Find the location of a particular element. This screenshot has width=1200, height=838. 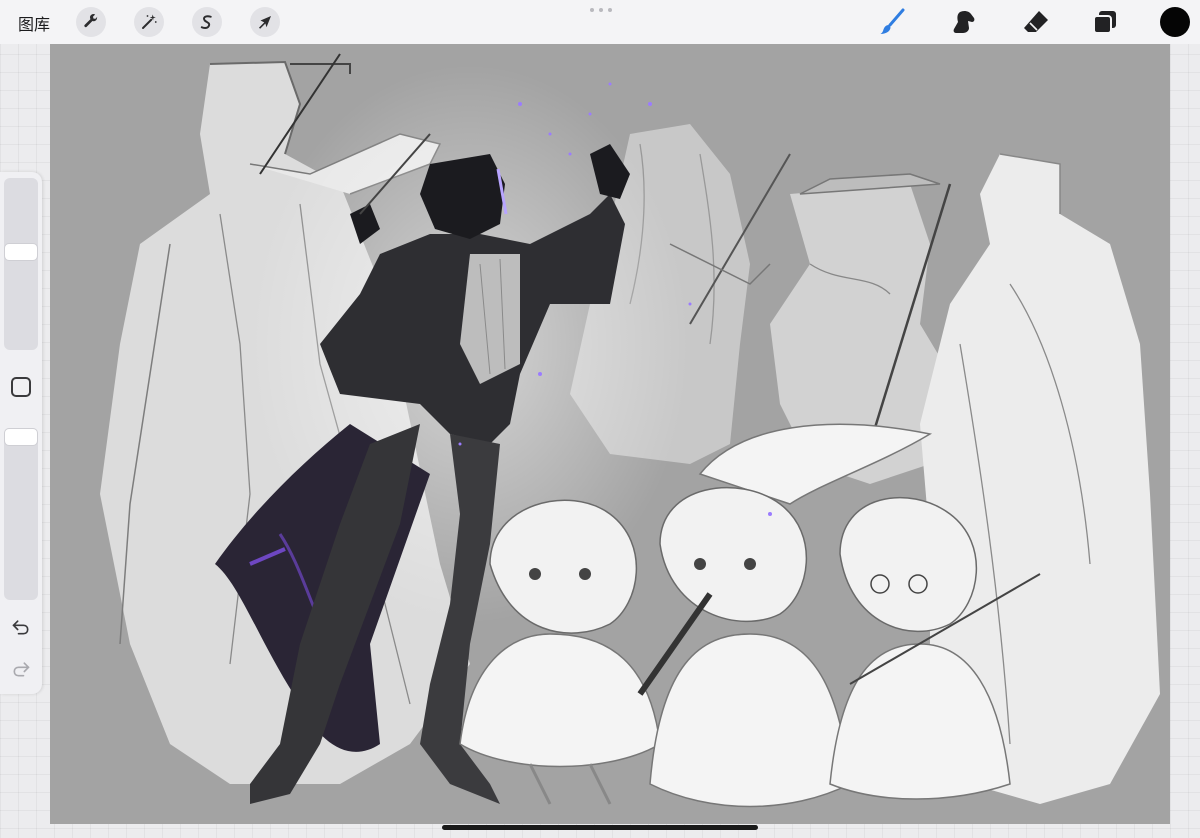

modify-square-icon is located at coordinates (21, 387).